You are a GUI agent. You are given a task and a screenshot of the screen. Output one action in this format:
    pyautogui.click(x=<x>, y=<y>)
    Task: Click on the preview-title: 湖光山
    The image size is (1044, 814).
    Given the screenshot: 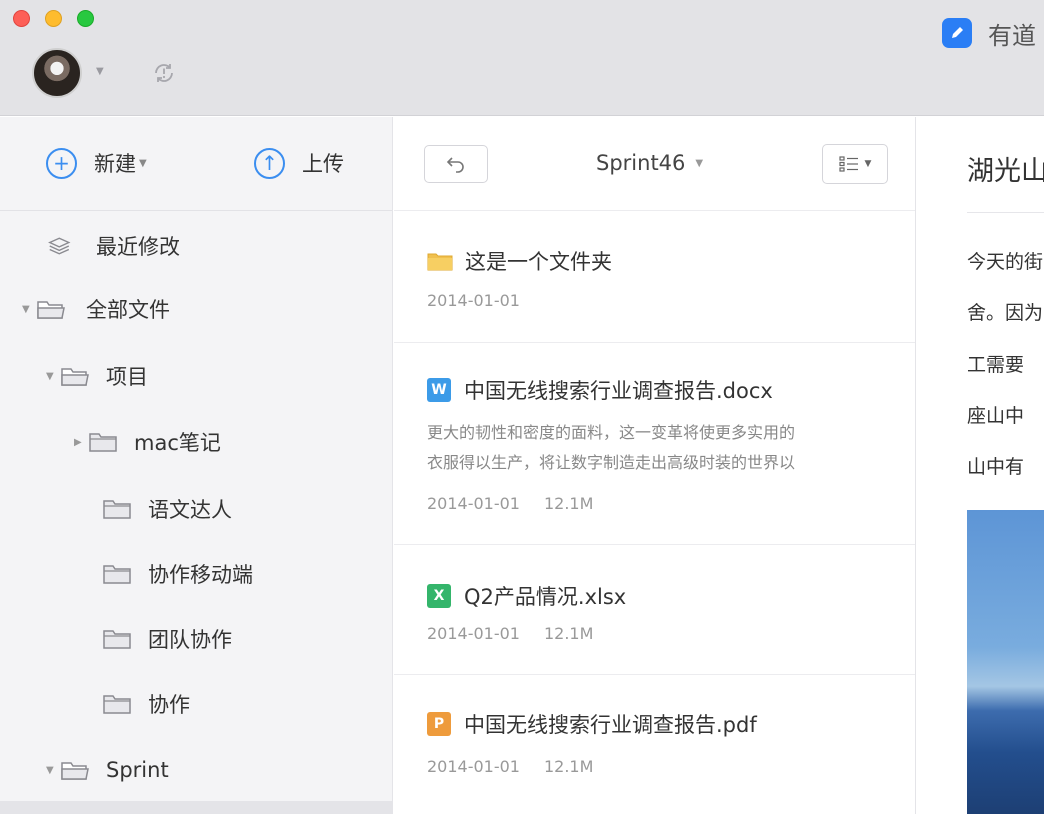 What is the action you would take?
    pyautogui.click(x=1005, y=171)
    